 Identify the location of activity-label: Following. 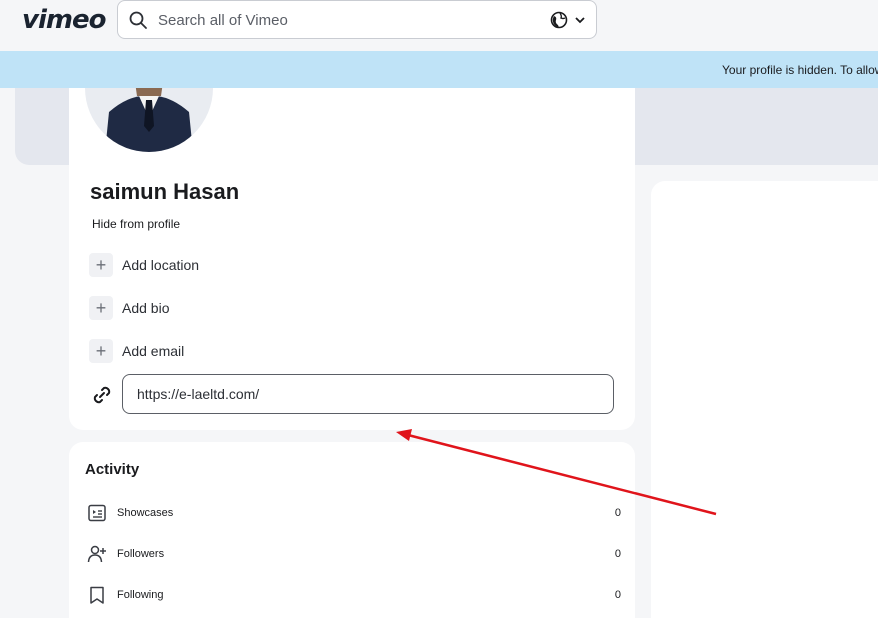
(140, 595).